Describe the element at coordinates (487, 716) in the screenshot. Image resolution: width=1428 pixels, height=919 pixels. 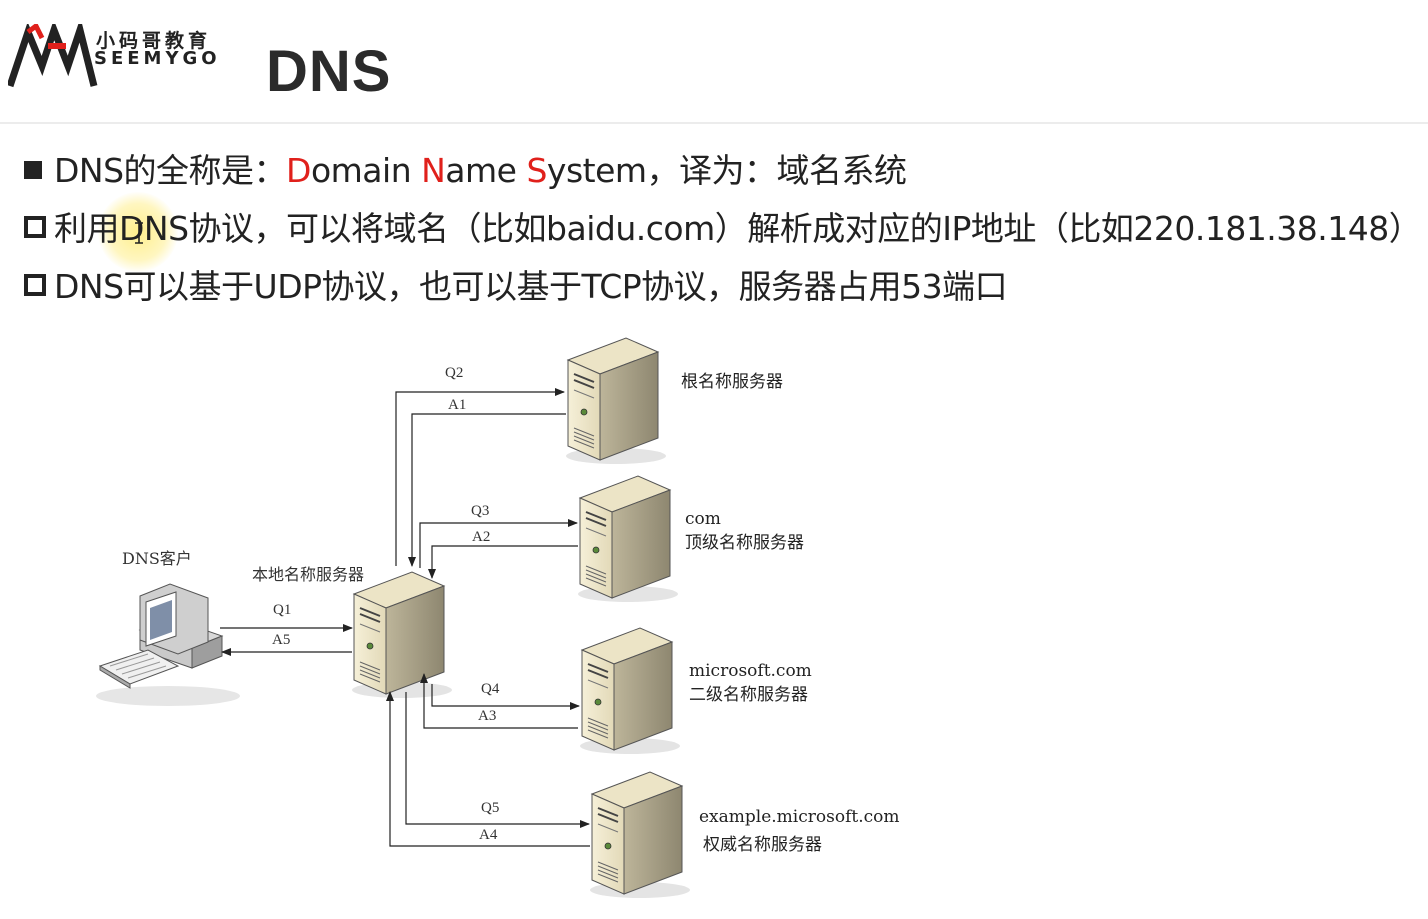
I see `label-a3: A3` at that location.